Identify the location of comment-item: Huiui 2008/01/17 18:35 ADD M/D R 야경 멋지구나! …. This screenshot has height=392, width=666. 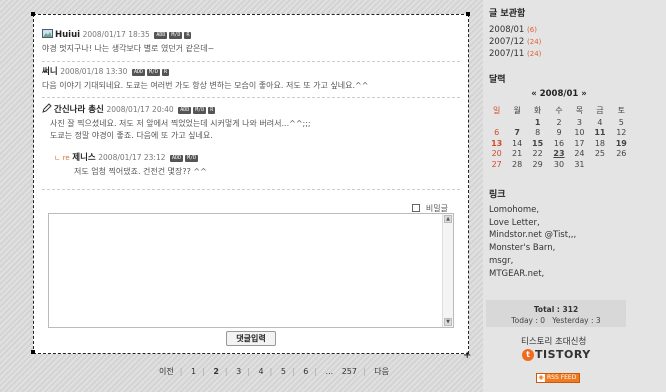
(251, 42).